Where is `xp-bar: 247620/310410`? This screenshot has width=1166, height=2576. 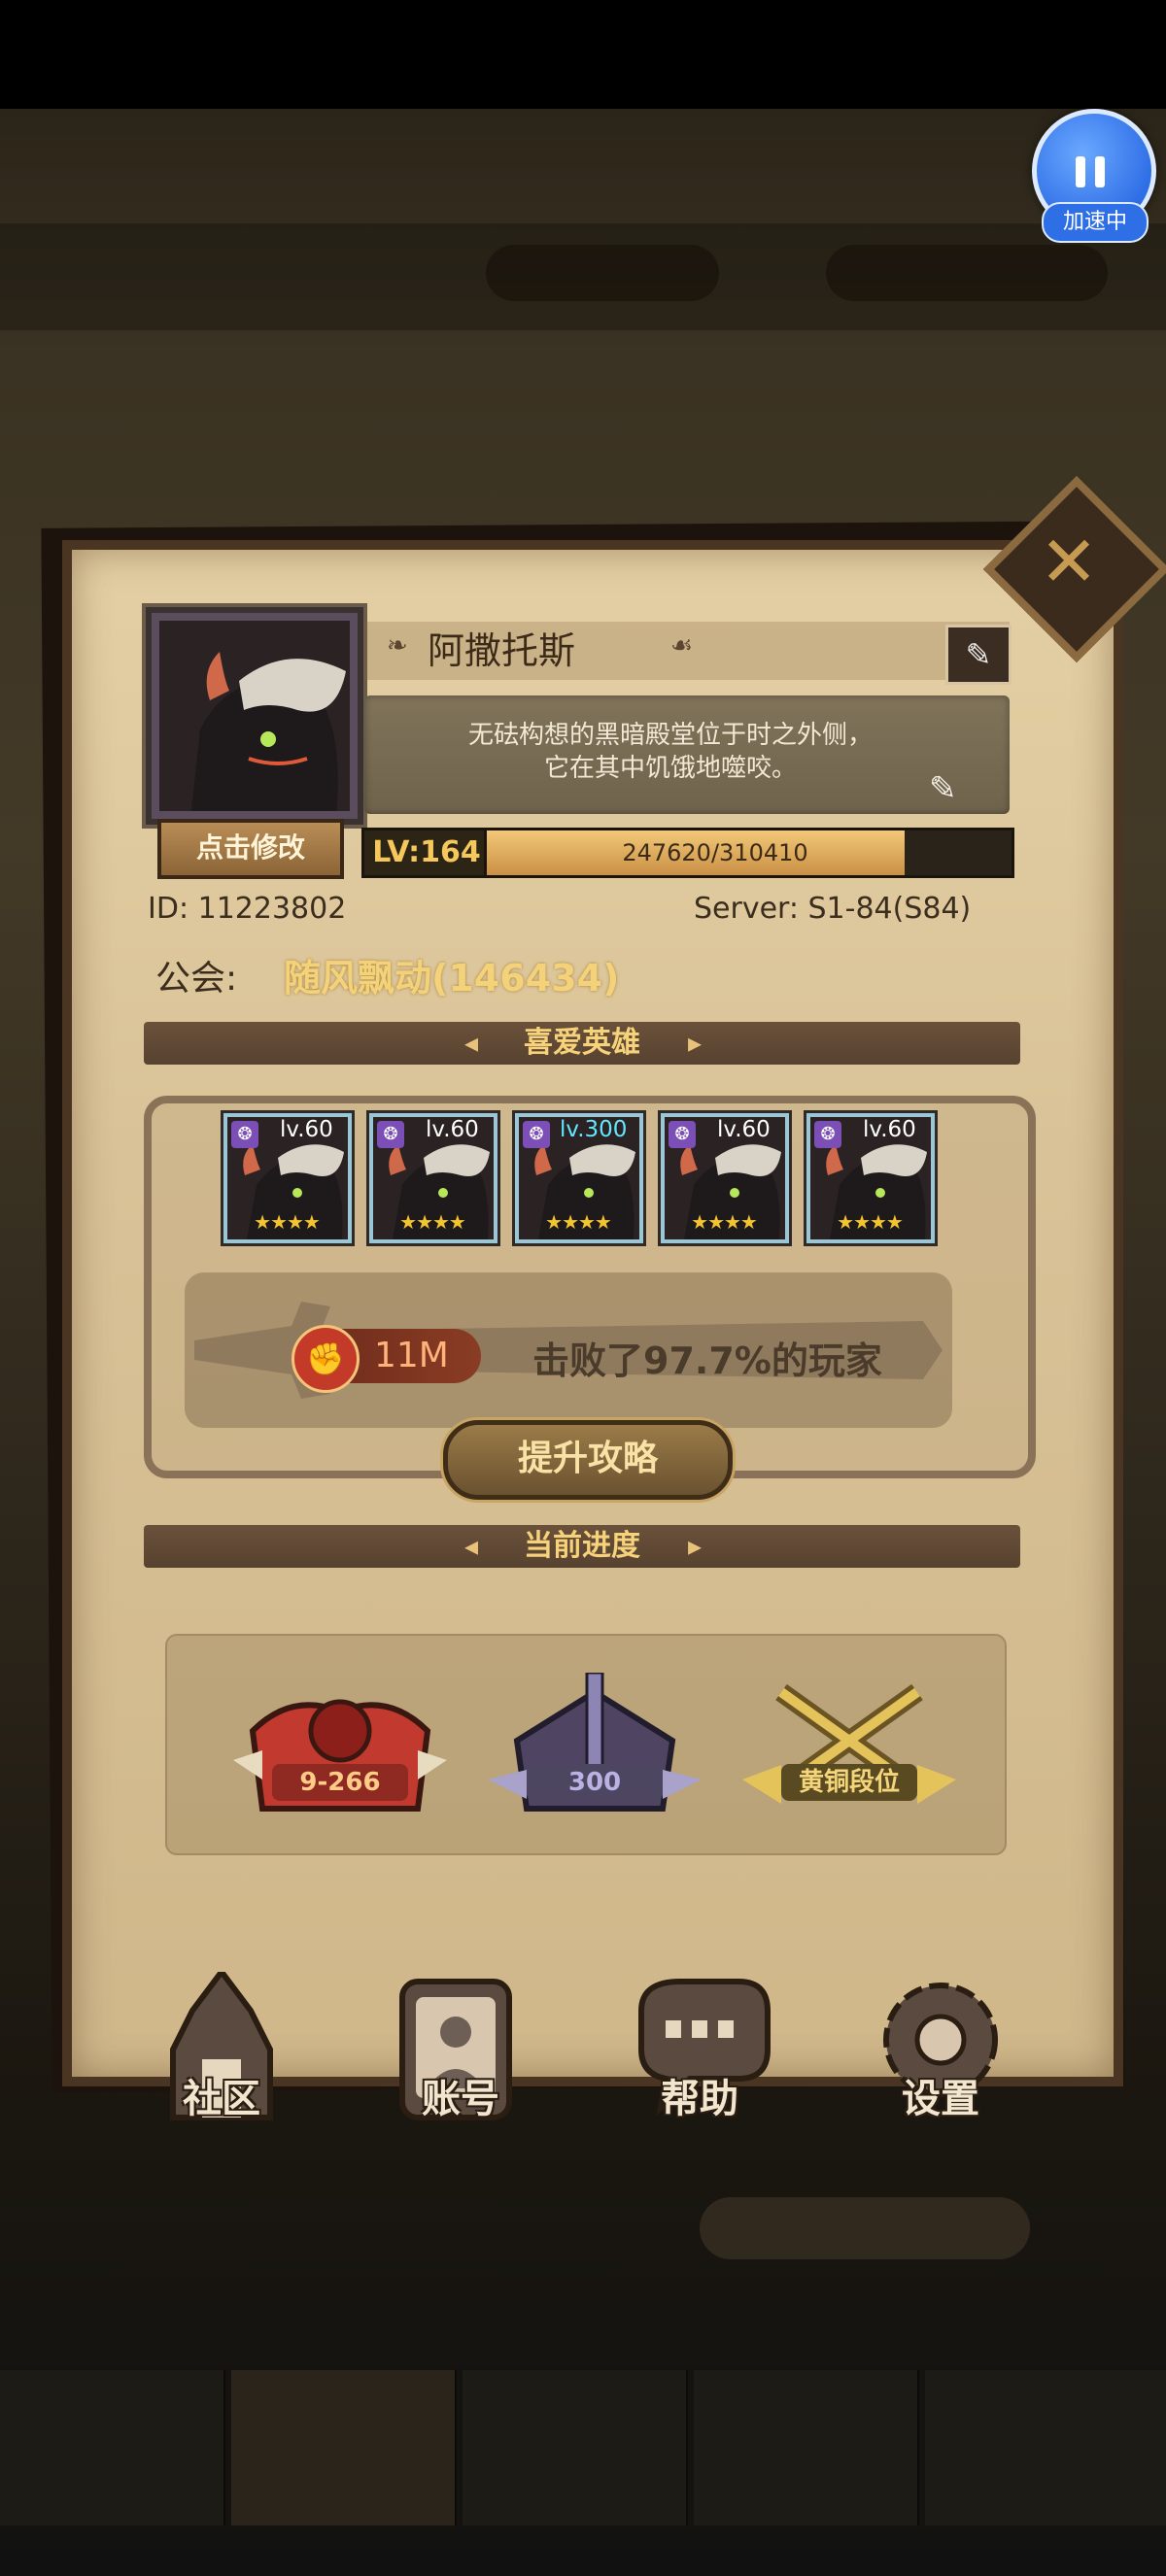 xp-bar: 247620/310410 is located at coordinates (749, 853).